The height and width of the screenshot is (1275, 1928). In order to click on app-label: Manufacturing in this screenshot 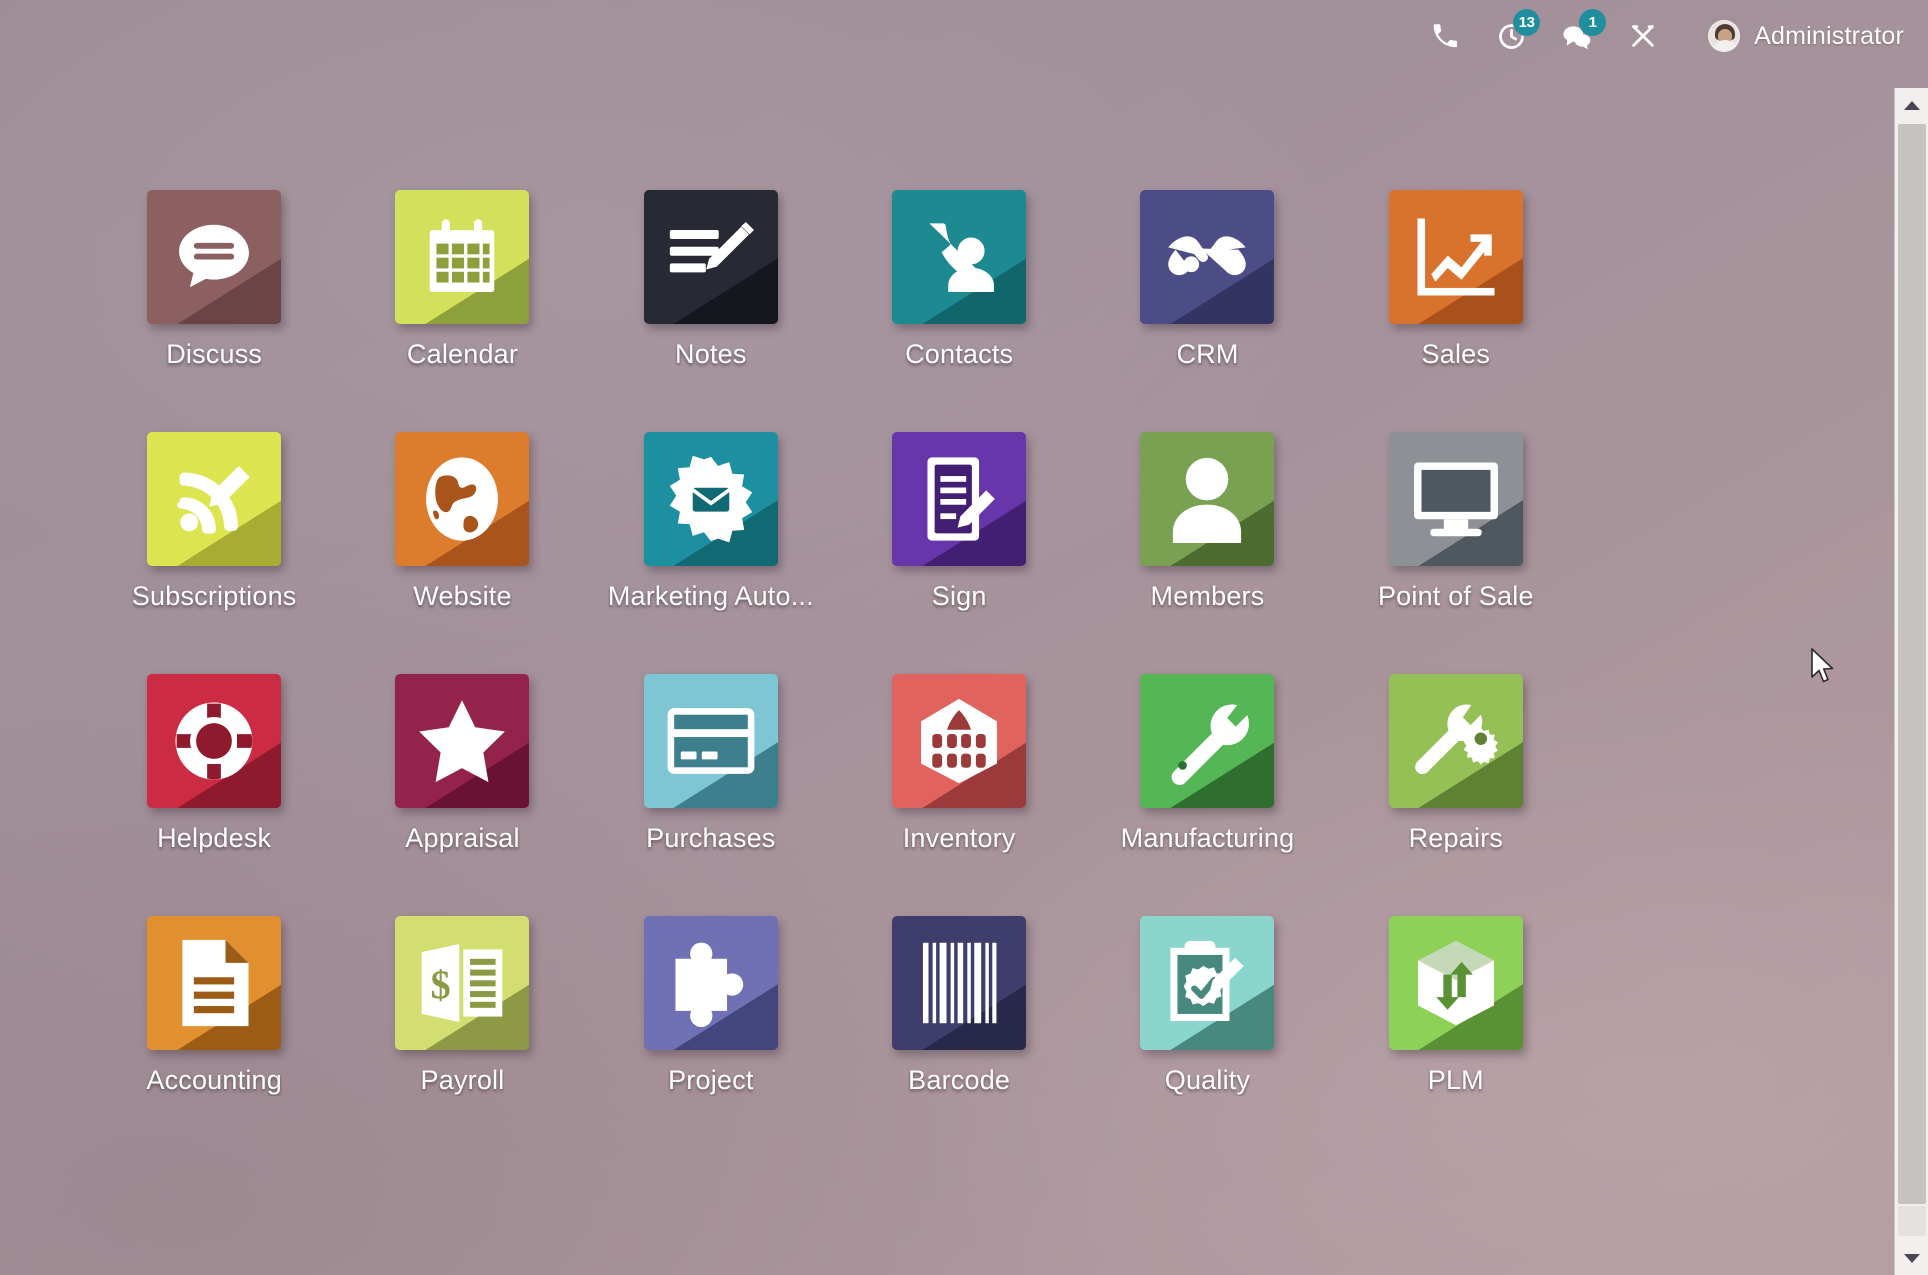, I will do `click(1207, 838)`.